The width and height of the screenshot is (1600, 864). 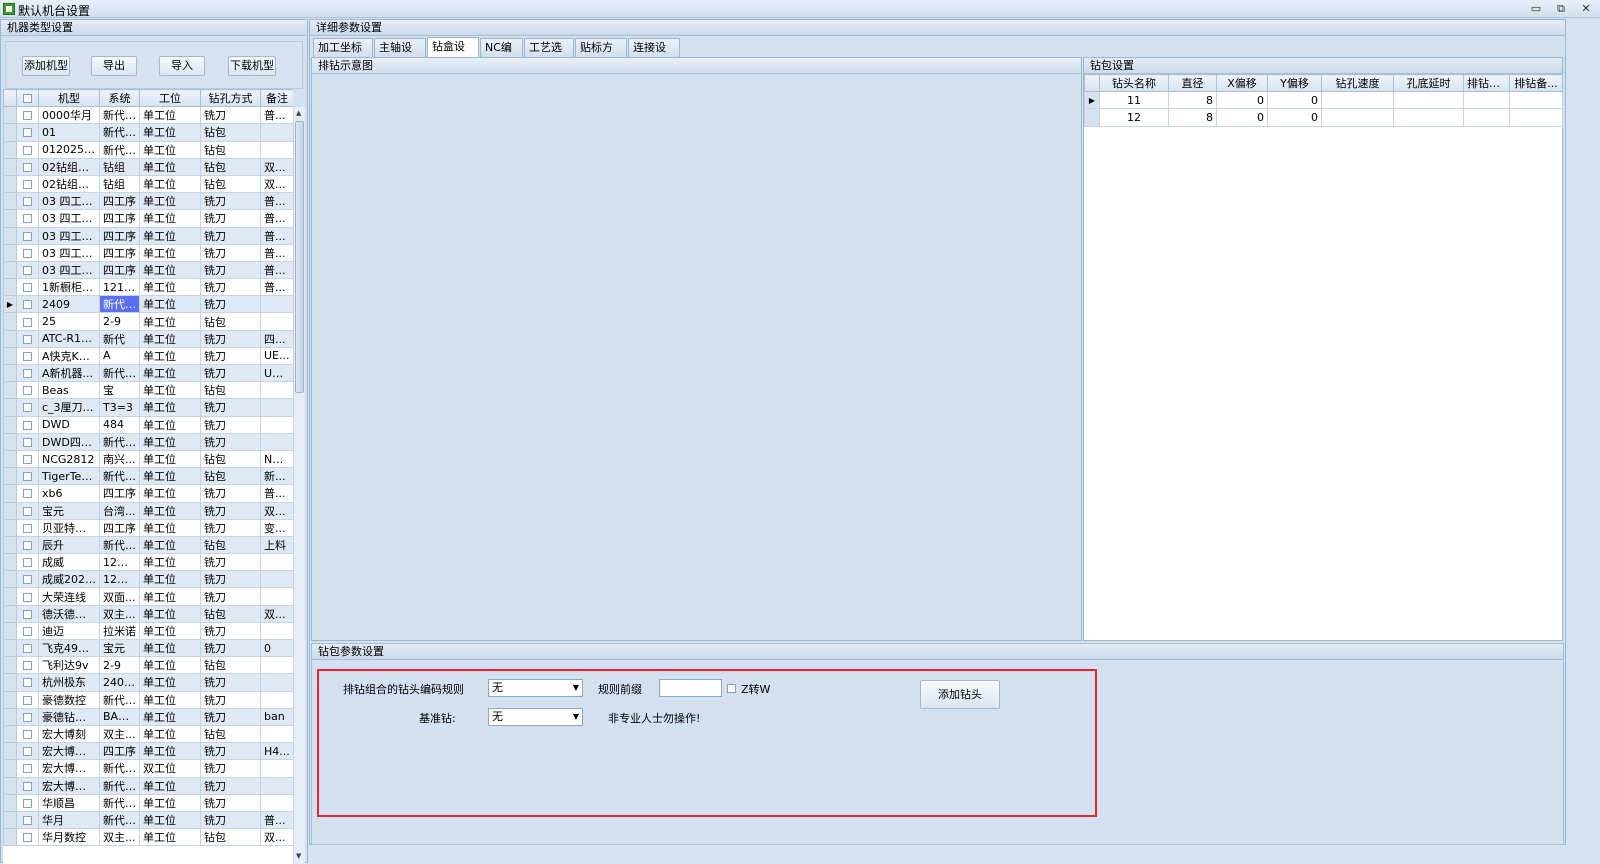 I want to click on table-row: 大荣连线 双面... 单工位 铣刀, so click(x=148, y=596).